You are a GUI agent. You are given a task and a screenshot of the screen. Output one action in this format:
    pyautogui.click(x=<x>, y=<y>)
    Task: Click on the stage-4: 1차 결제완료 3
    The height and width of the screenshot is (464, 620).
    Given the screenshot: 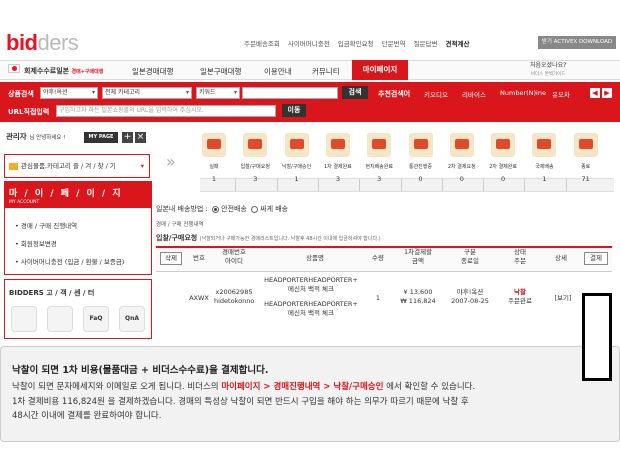 What is the action you would take?
    pyautogui.click(x=338, y=158)
    